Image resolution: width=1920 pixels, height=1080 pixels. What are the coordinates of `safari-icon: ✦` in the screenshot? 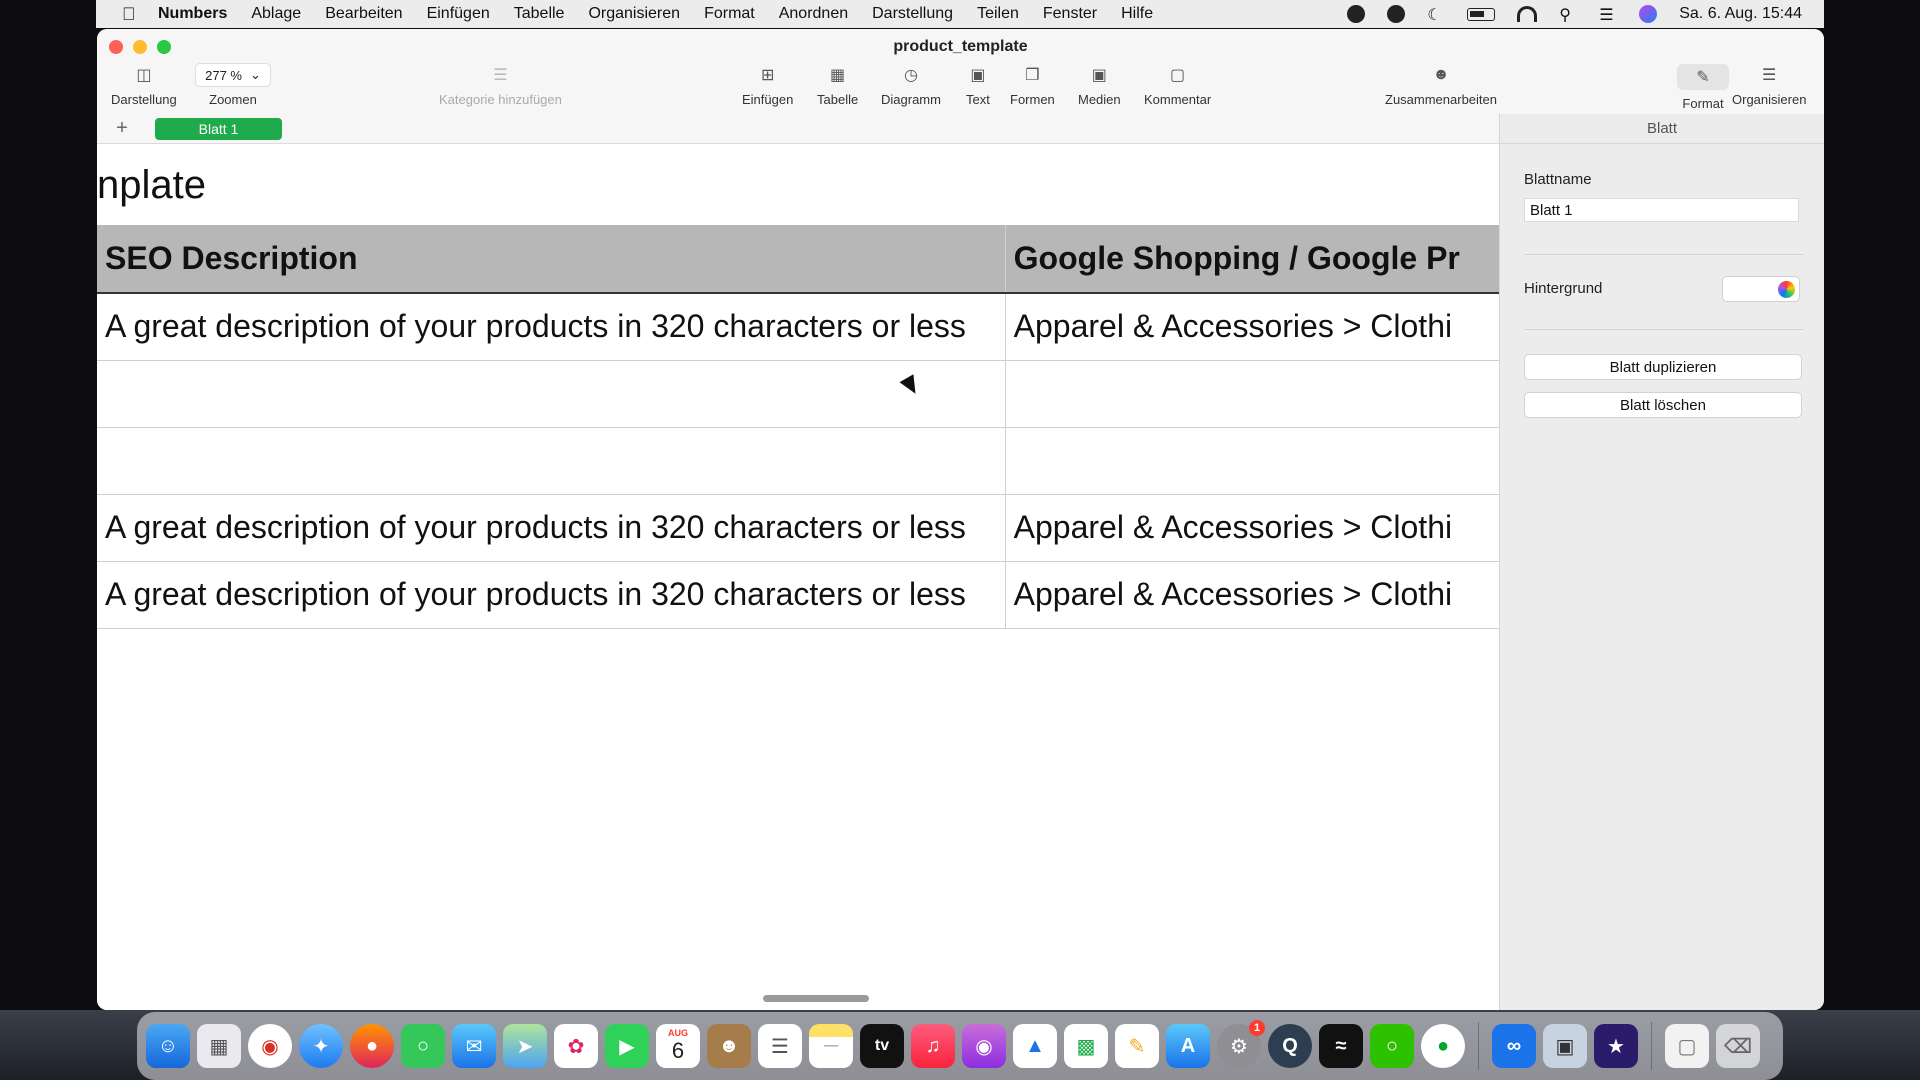 It's located at (321, 1046).